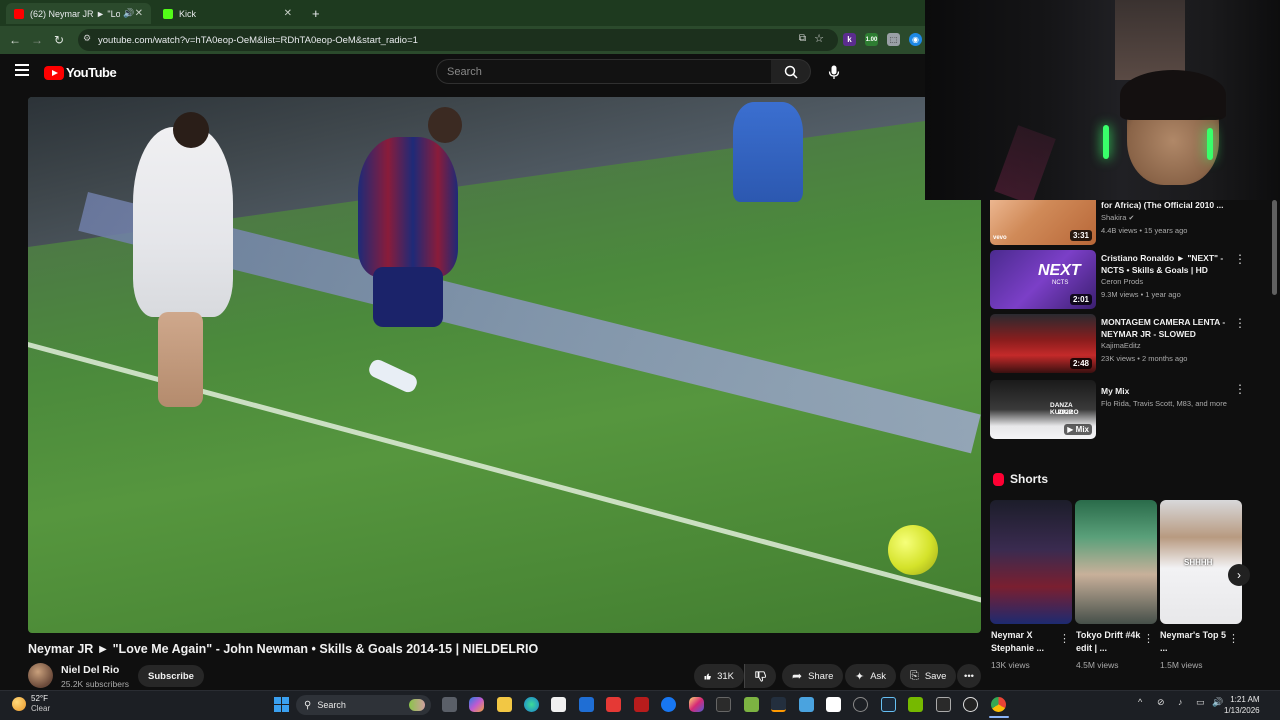 The image size is (1280, 720). Describe the element at coordinates (719, 676) in the screenshot. I see `like-button: 31K` at that location.